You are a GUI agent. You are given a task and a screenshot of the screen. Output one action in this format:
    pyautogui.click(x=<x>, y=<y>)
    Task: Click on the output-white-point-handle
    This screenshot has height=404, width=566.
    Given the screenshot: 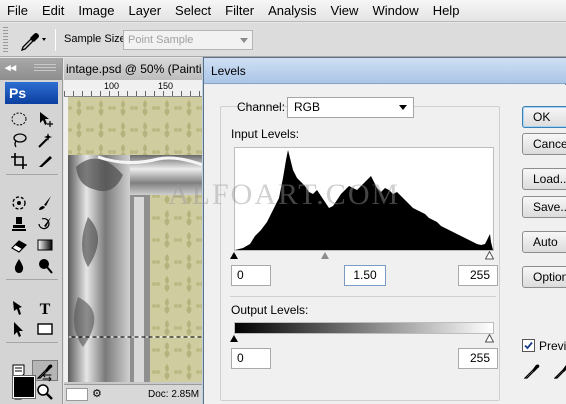 What is the action you would take?
    pyautogui.click(x=489, y=338)
    